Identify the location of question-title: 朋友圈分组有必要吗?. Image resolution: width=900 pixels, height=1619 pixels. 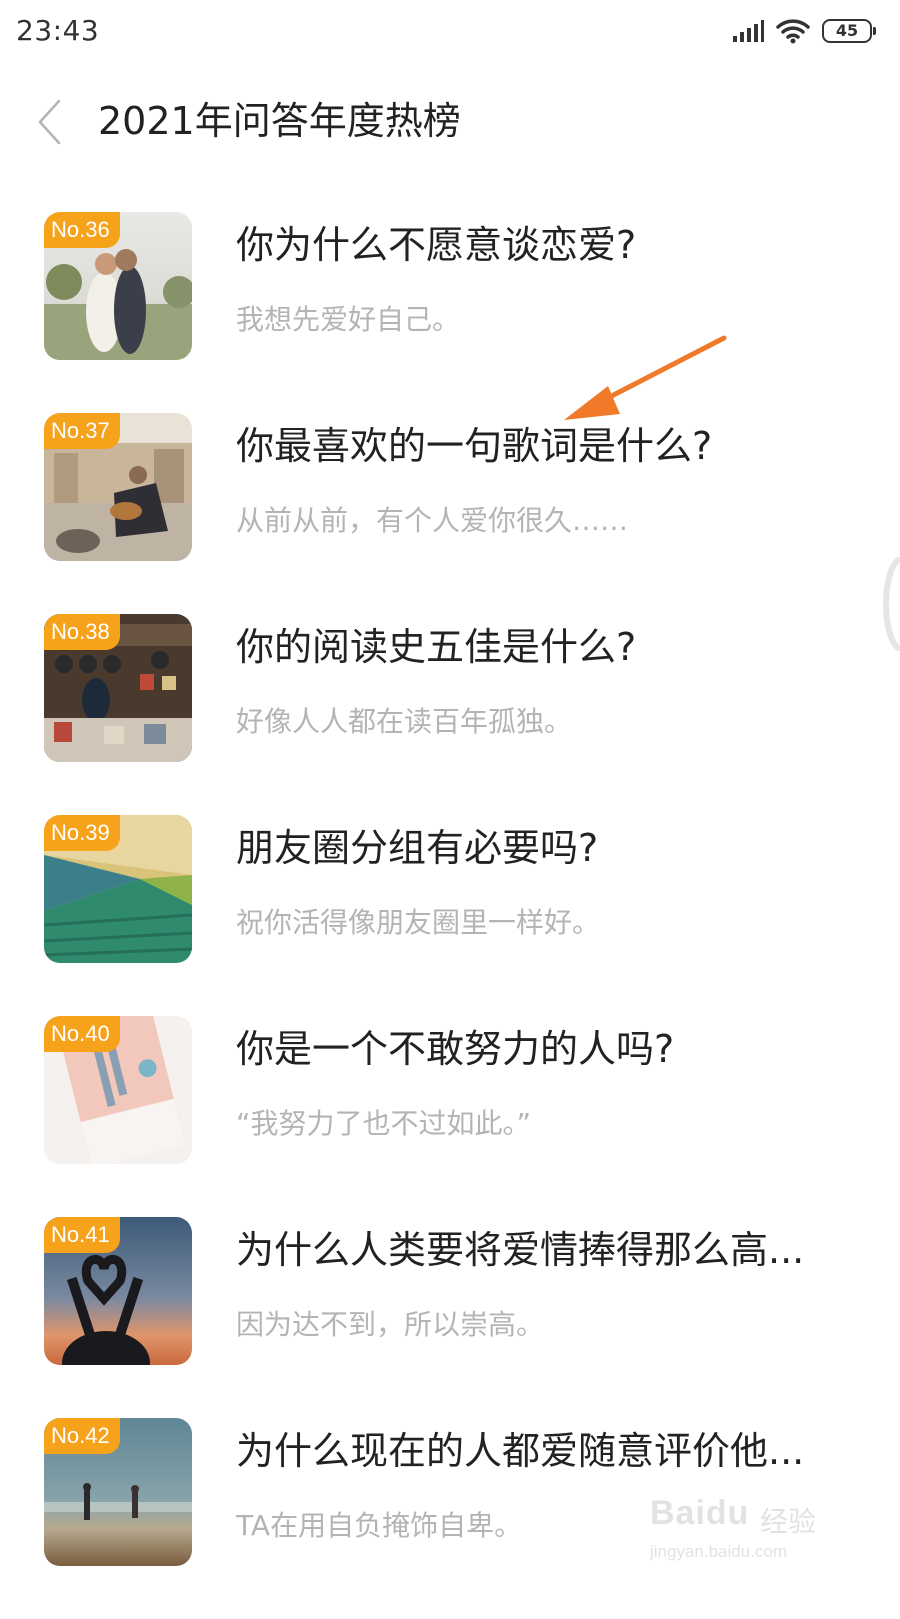
(417, 848).